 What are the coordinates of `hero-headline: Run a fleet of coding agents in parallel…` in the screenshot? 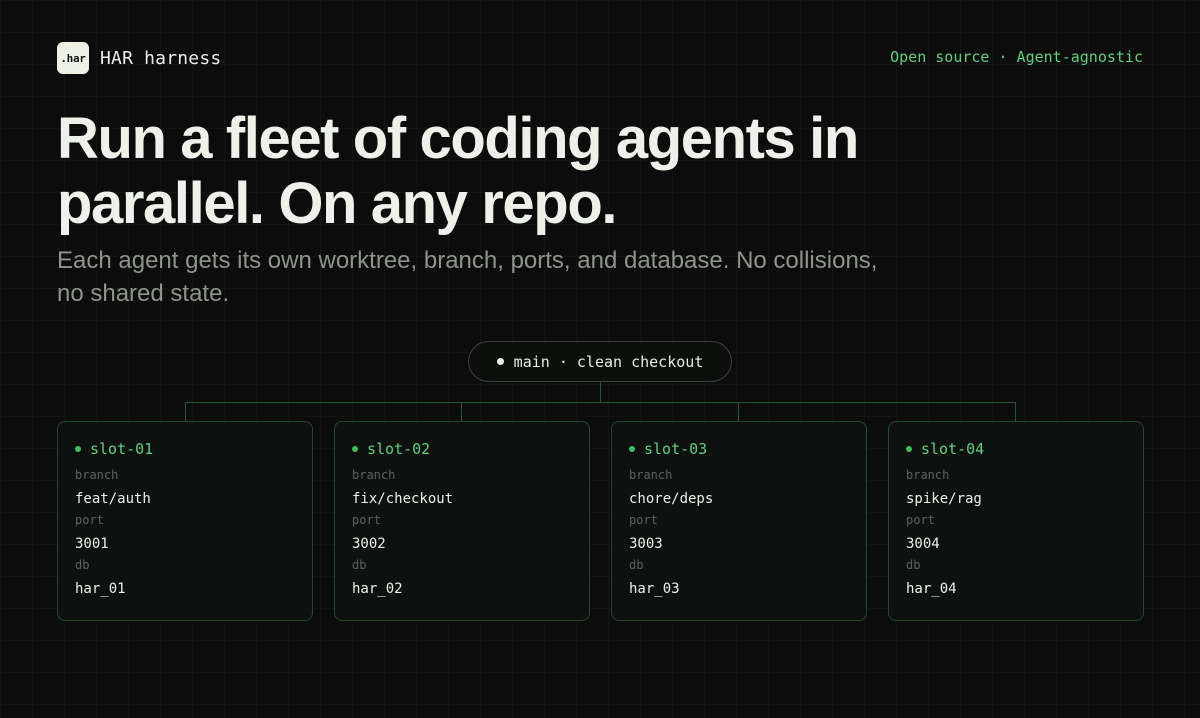 It's located at (458, 171).